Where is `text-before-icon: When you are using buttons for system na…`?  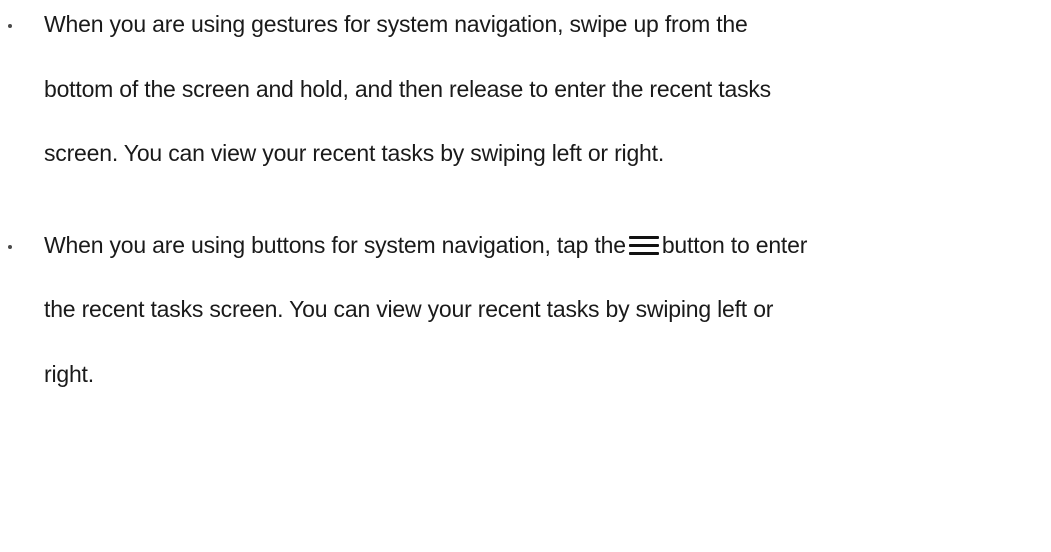
text-before-icon: When you are using buttons for system na… is located at coordinates (335, 244).